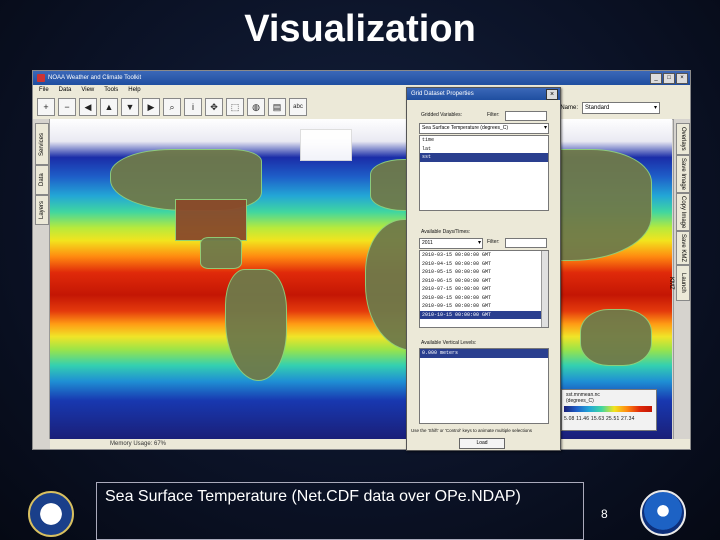 The height and width of the screenshot is (540, 720). I want to click on maximize-button: □, so click(669, 78).